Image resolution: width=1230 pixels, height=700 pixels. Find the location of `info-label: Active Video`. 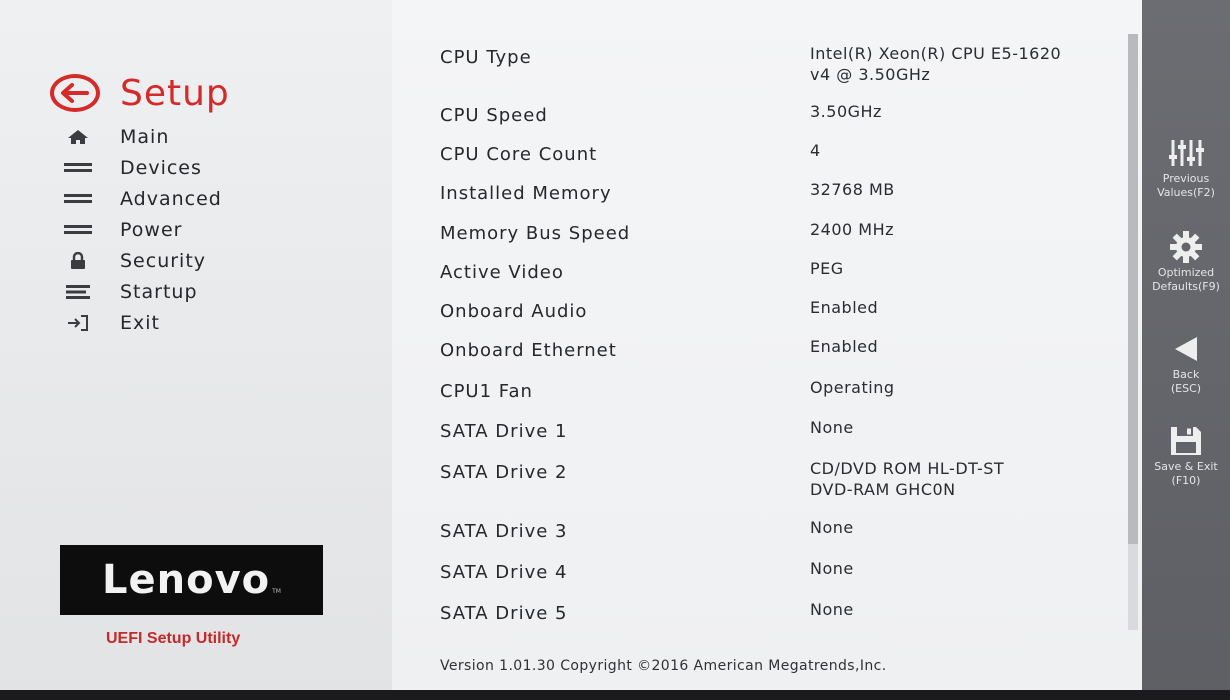

info-label: Active Video is located at coordinates (502, 272).